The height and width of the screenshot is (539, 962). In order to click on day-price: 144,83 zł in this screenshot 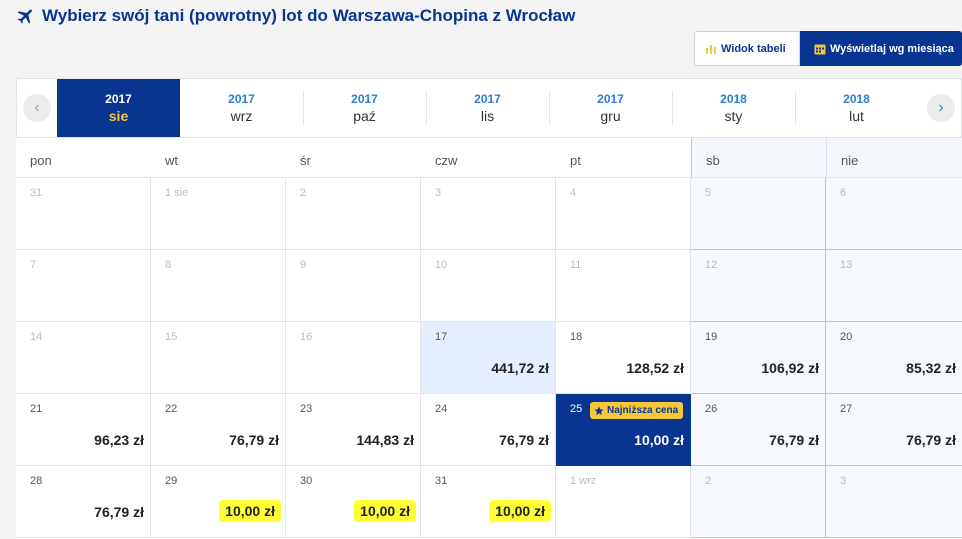, I will do `click(385, 440)`.